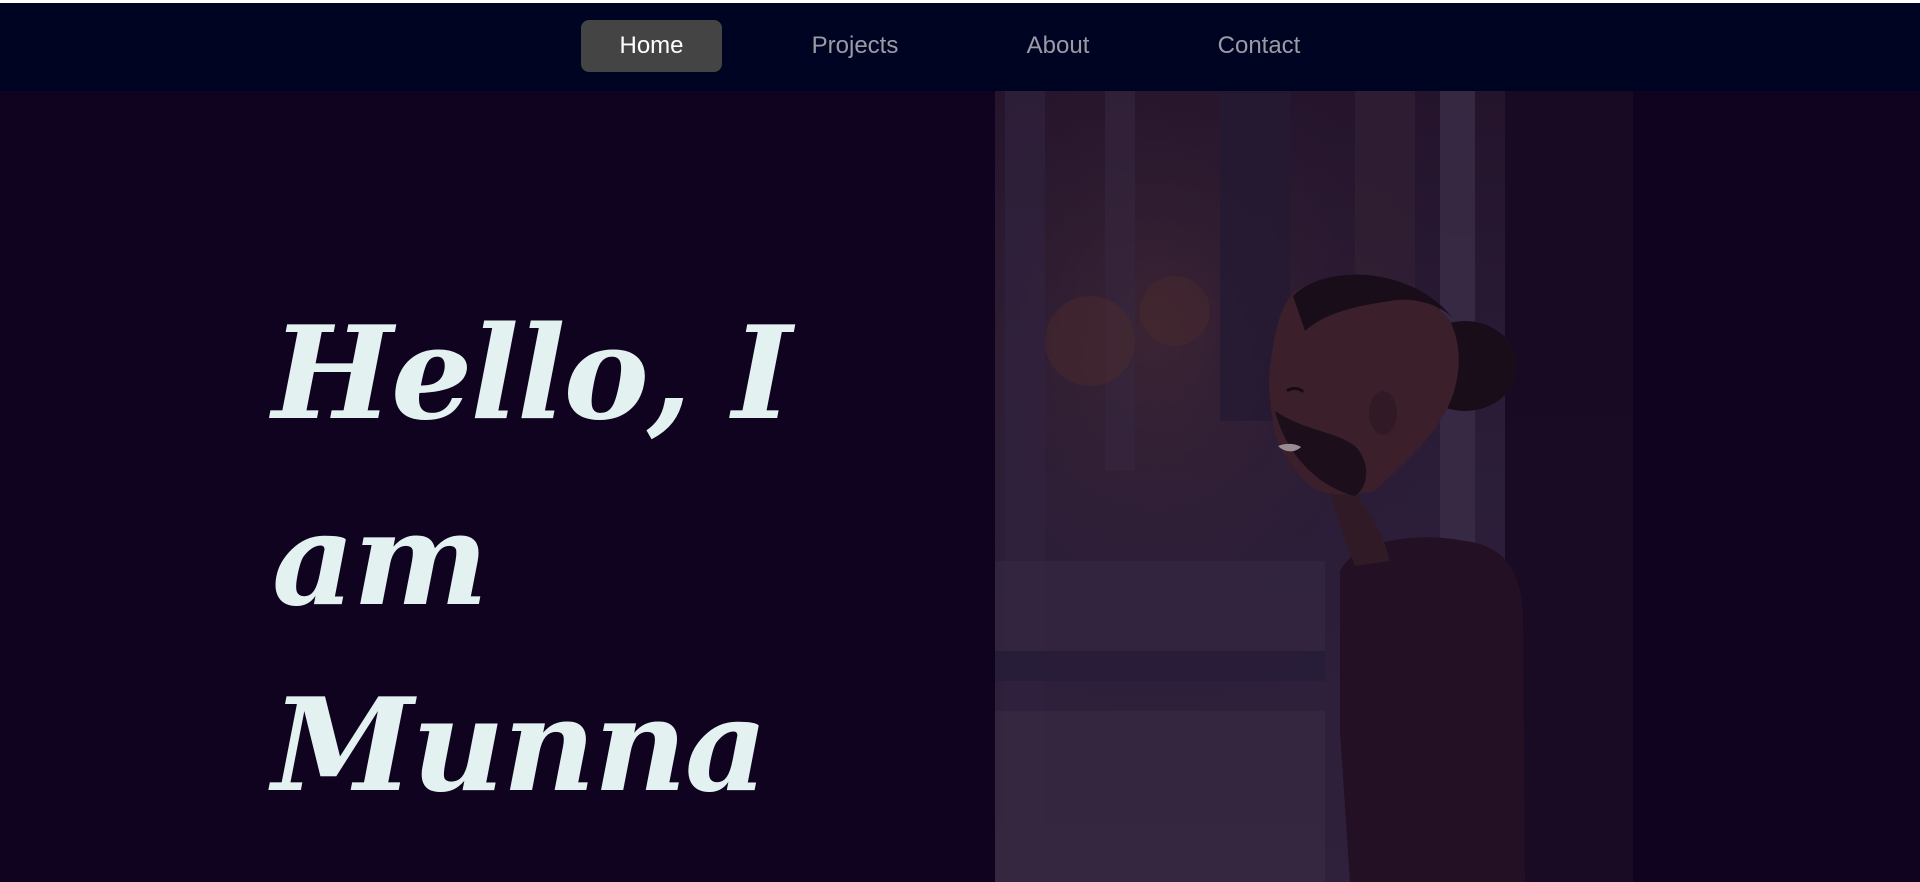 The width and height of the screenshot is (1920, 882). I want to click on hero-name: Munna, so click(520, 746).